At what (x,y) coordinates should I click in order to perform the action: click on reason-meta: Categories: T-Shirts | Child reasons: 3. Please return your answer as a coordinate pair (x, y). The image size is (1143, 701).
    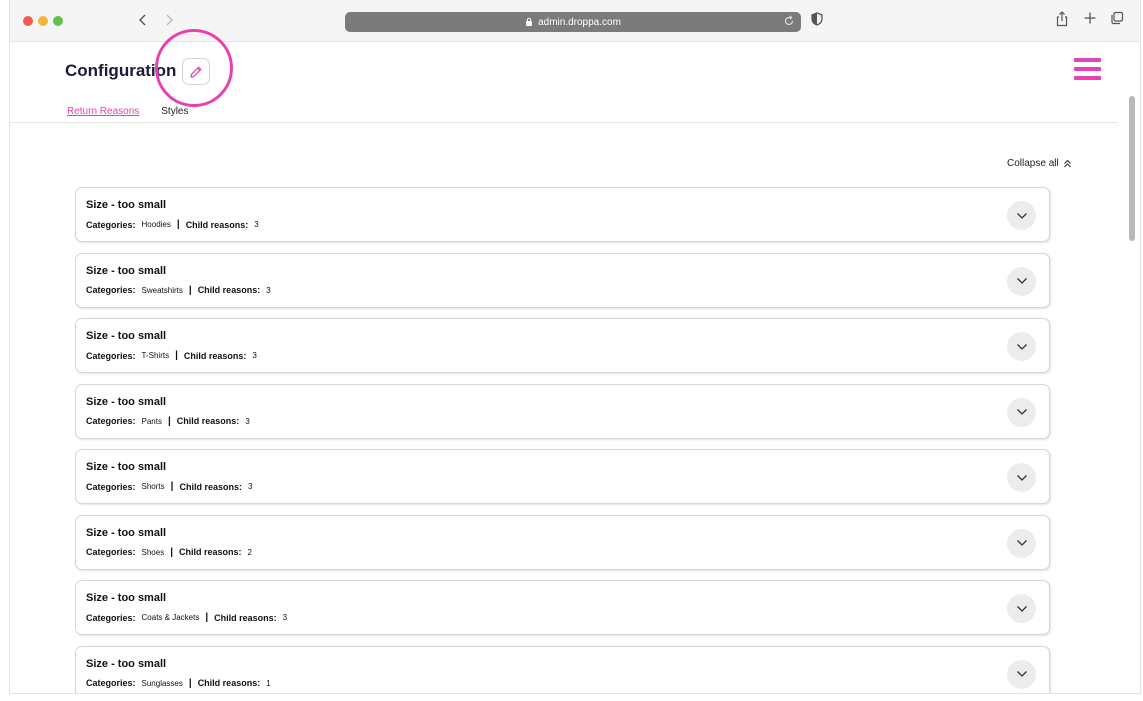
    Looking at the image, I should click on (171, 355).